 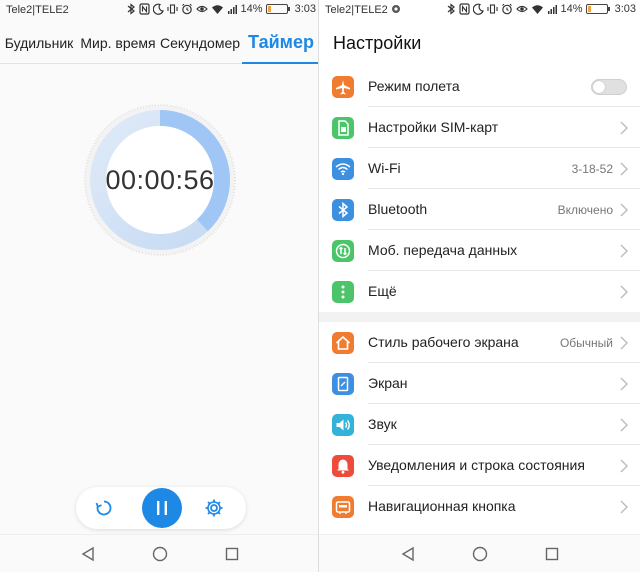 I want to click on tab-world-clock: Мир. время, so click(x=118, y=43).